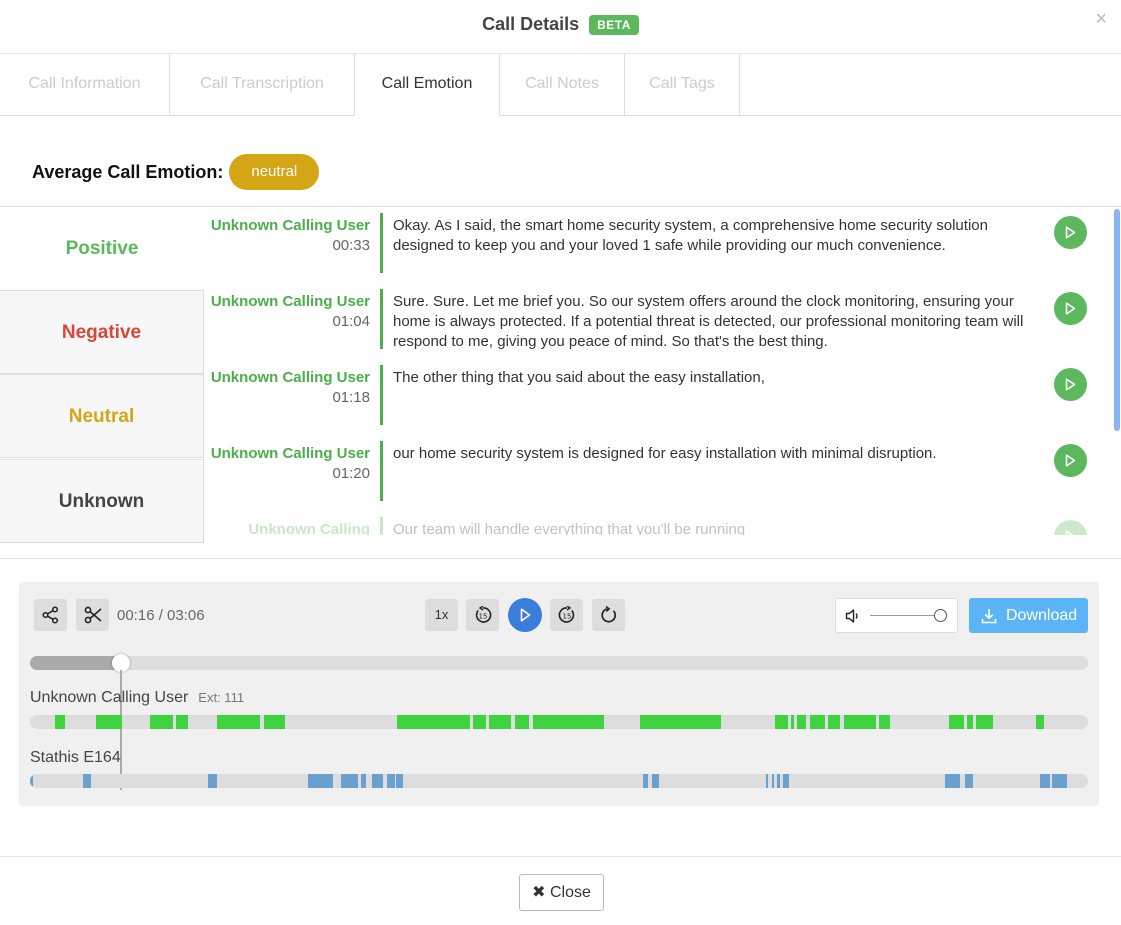 The width and height of the screenshot is (1121, 925). Describe the element at coordinates (102, 501) in the screenshot. I see `emotion-filter-unknown: Unknown` at that location.